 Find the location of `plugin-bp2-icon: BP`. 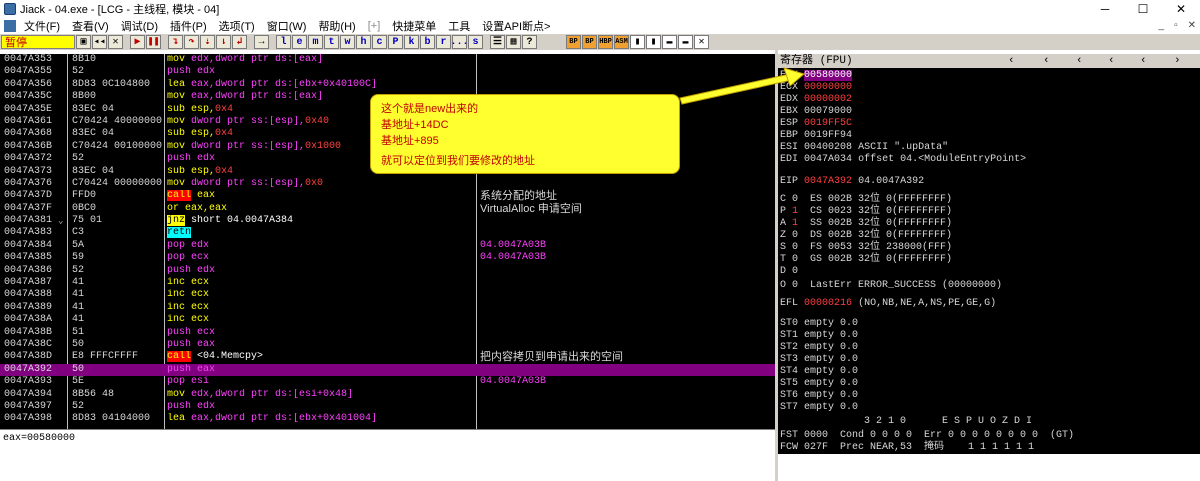

plugin-bp2-icon: BP is located at coordinates (589, 42).